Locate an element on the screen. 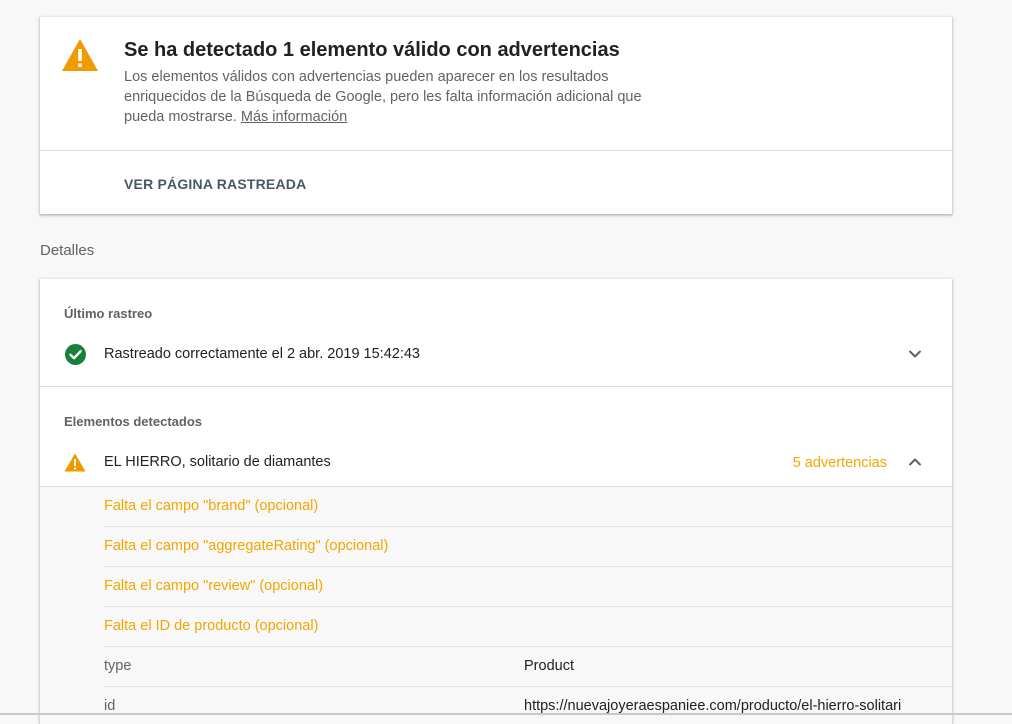 The height and width of the screenshot is (724, 1012). property-key: id is located at coordinates (110, 706).